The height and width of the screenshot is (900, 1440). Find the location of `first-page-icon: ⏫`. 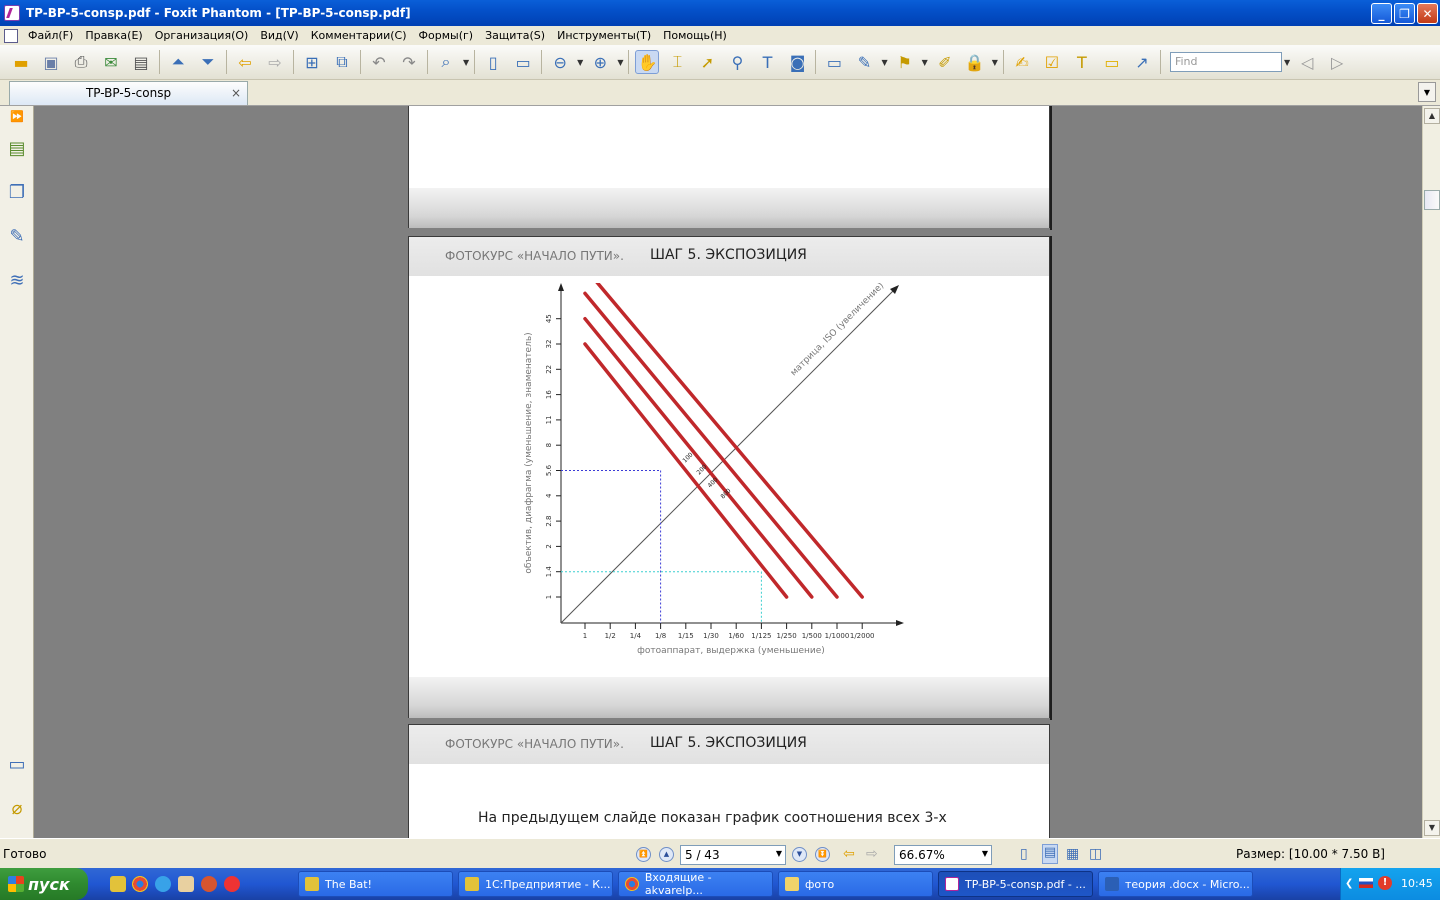

first-page-icon: ⏫ is located at coordinates (643, 854).